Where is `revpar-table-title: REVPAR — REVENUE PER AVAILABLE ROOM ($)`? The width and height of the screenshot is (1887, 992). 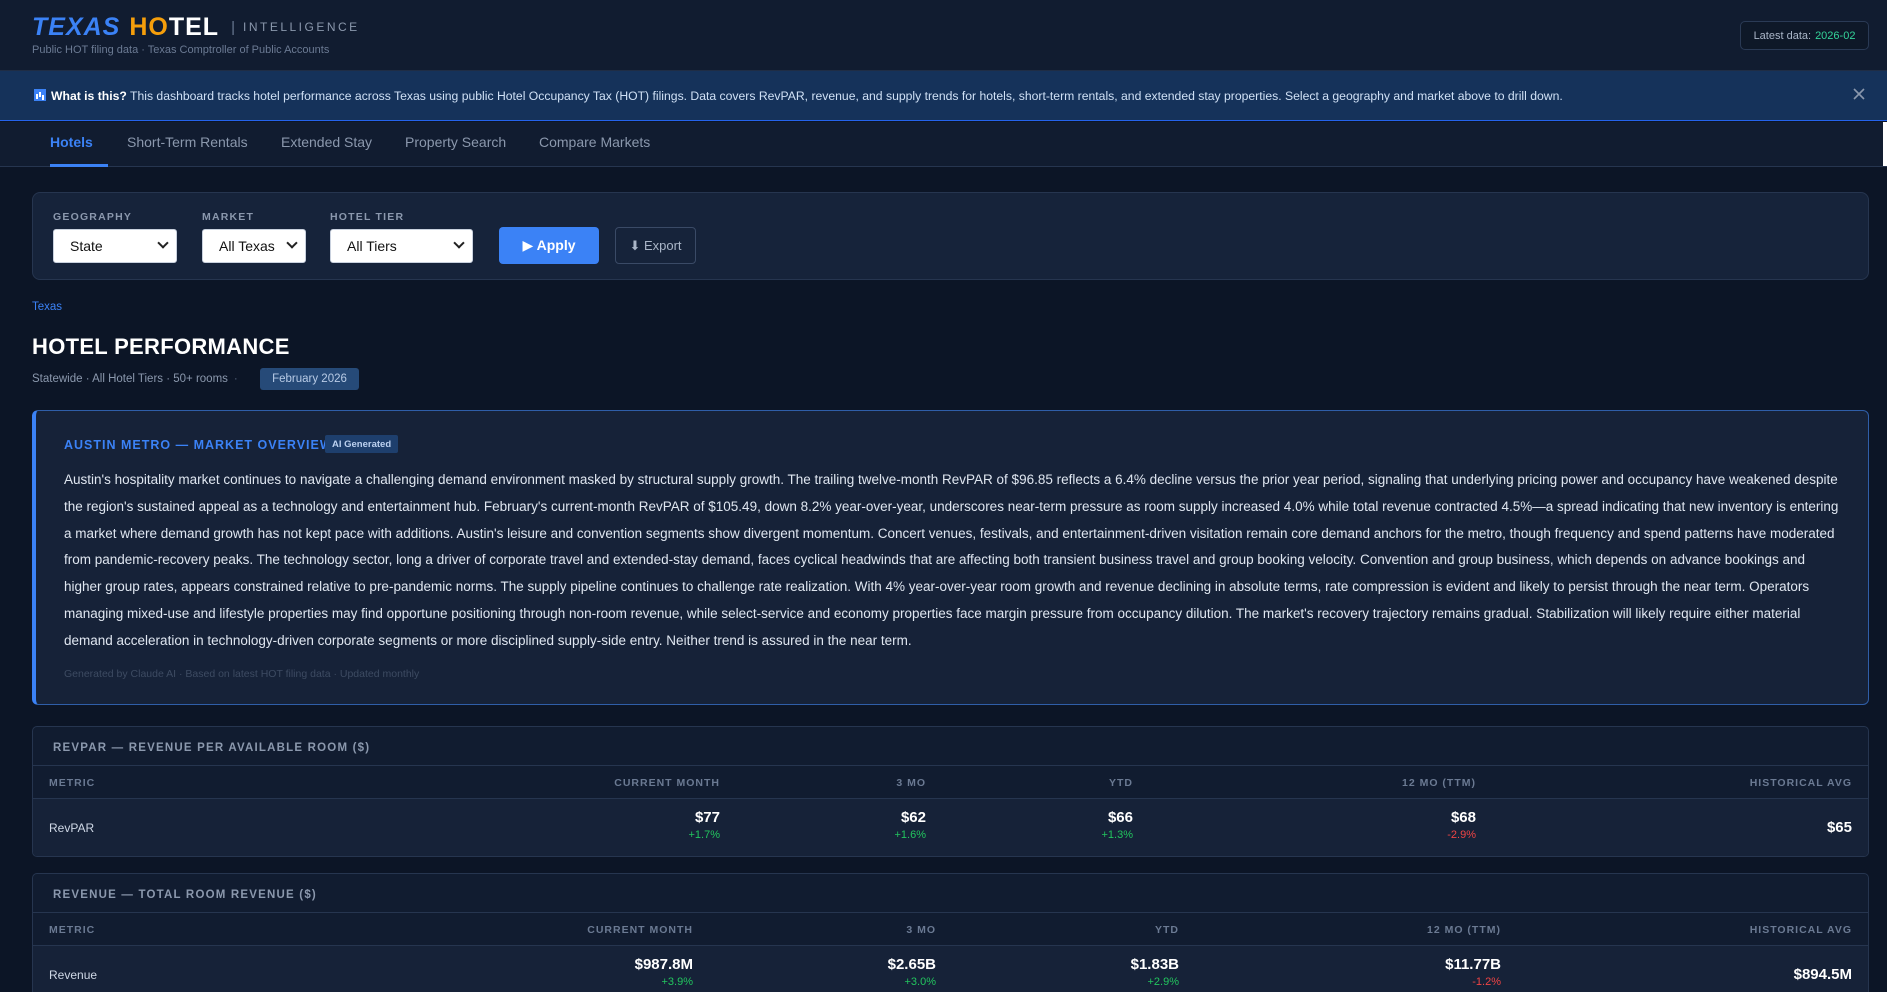 revpar-table-title: REVPAR — REVENUE PER AVAILABLE ROOM ($) is located at coordinates (212, 748).